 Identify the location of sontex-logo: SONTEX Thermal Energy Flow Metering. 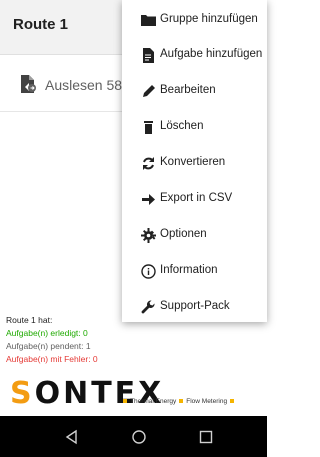
(138, 393).